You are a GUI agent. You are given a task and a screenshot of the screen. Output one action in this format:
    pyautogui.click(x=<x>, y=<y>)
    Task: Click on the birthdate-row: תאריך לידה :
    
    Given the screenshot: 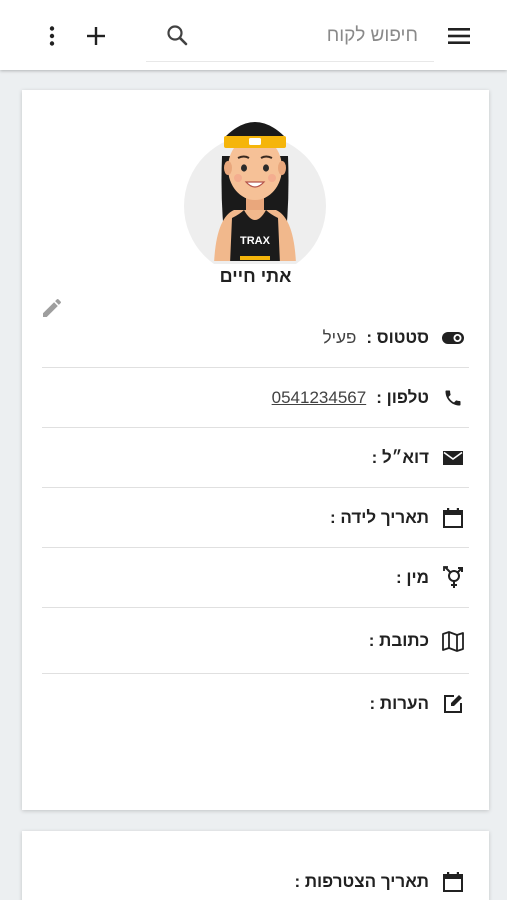 What is the action you would take?
    pyautogui.click(x=255, y=518)
    